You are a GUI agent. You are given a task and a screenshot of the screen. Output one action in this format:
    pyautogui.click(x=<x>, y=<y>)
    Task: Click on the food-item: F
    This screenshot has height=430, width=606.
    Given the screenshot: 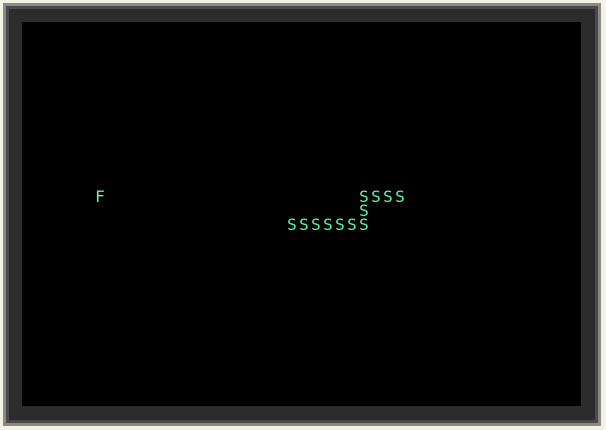 What is the action you would take?
    pyautogui.click(x=100, y=196)
    